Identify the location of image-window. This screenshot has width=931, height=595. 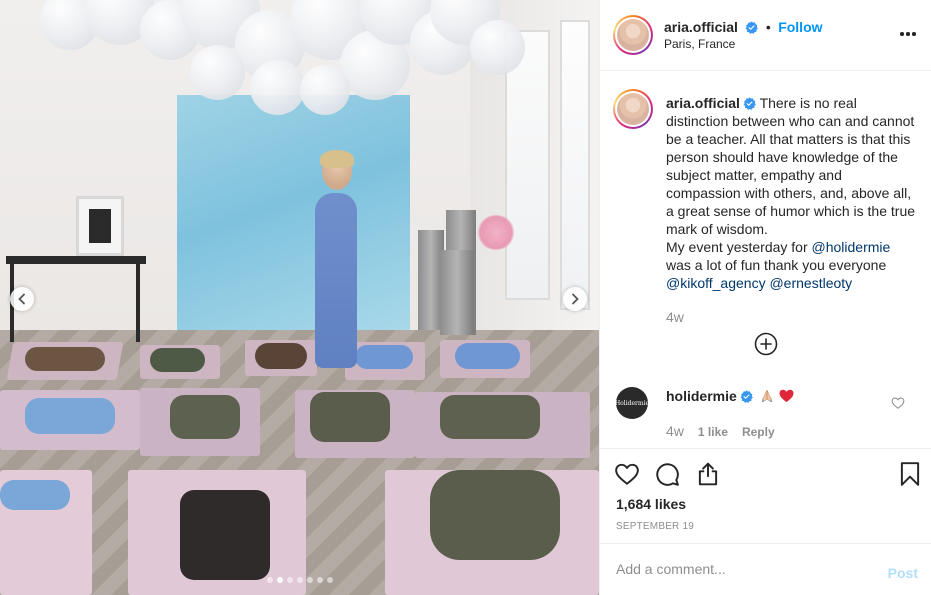
(575, 165).